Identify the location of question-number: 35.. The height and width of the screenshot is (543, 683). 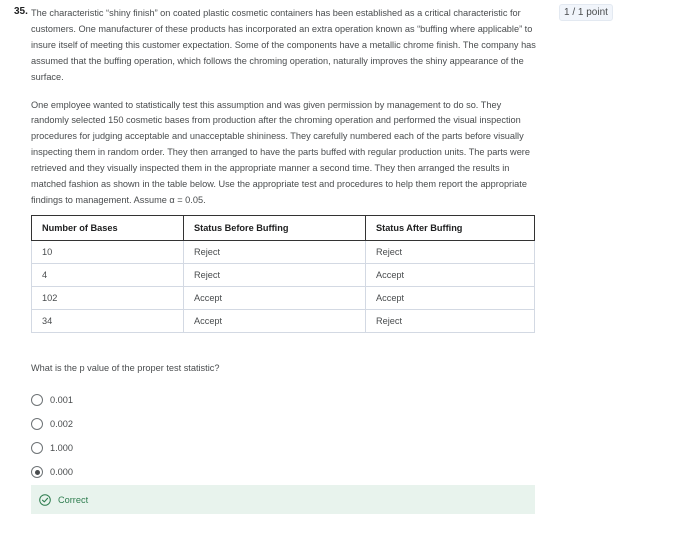
(21, 11).